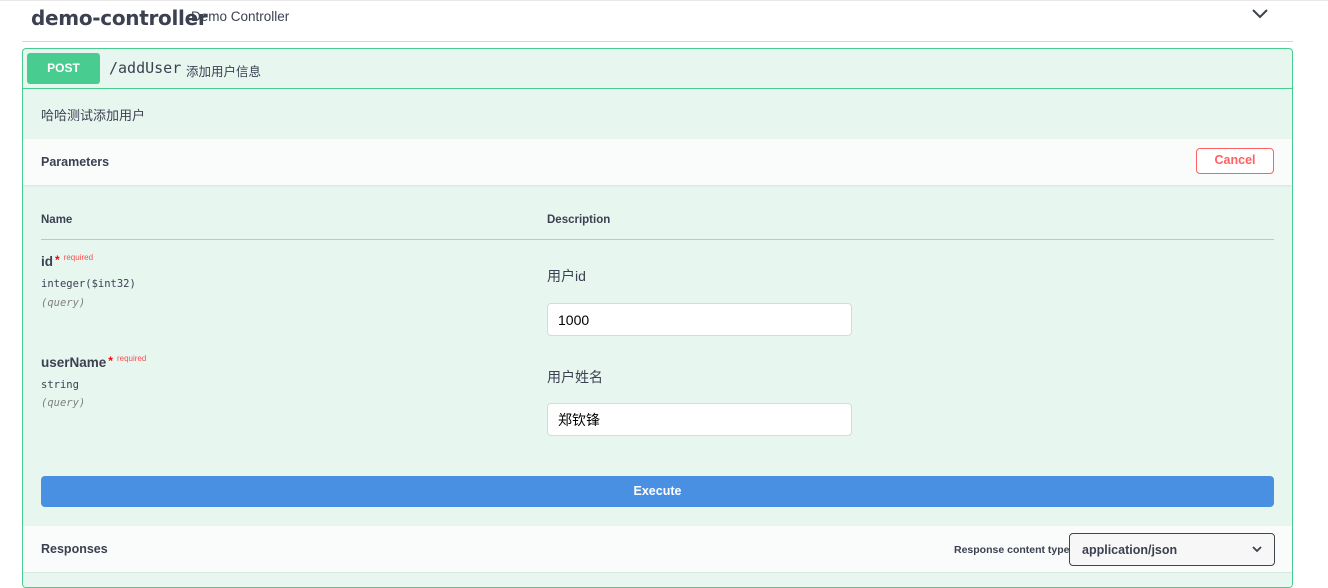 This screenshot has width=1328, height=588. I want to click on cancel-button: Cancel, so click(1235, 161).